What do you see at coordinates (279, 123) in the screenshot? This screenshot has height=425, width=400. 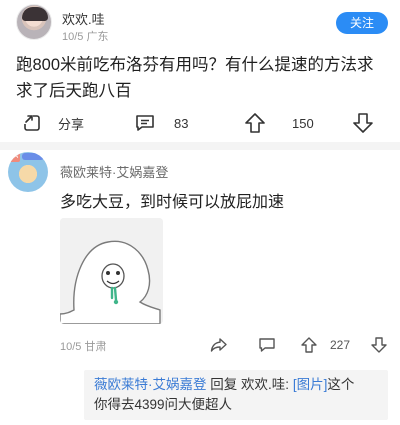 I see `upvote-button: 150` at bounding box center [279, 123].